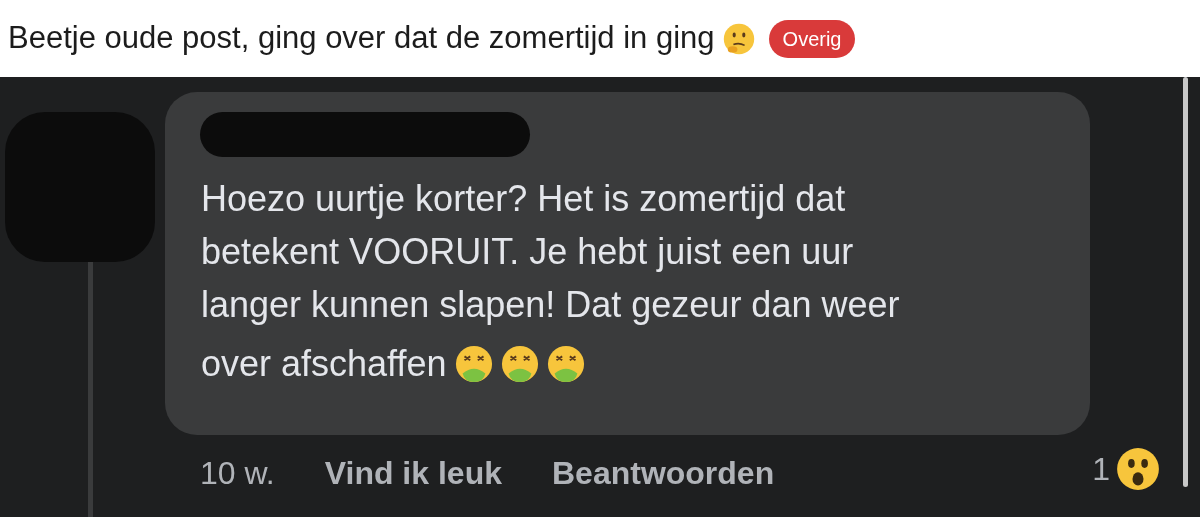 Image resolution: width=1200 pixels, height=517 pixels. Describe the element at coordinates (738, 38) in the screenshot. I see `thinking-face-icon` at that location.